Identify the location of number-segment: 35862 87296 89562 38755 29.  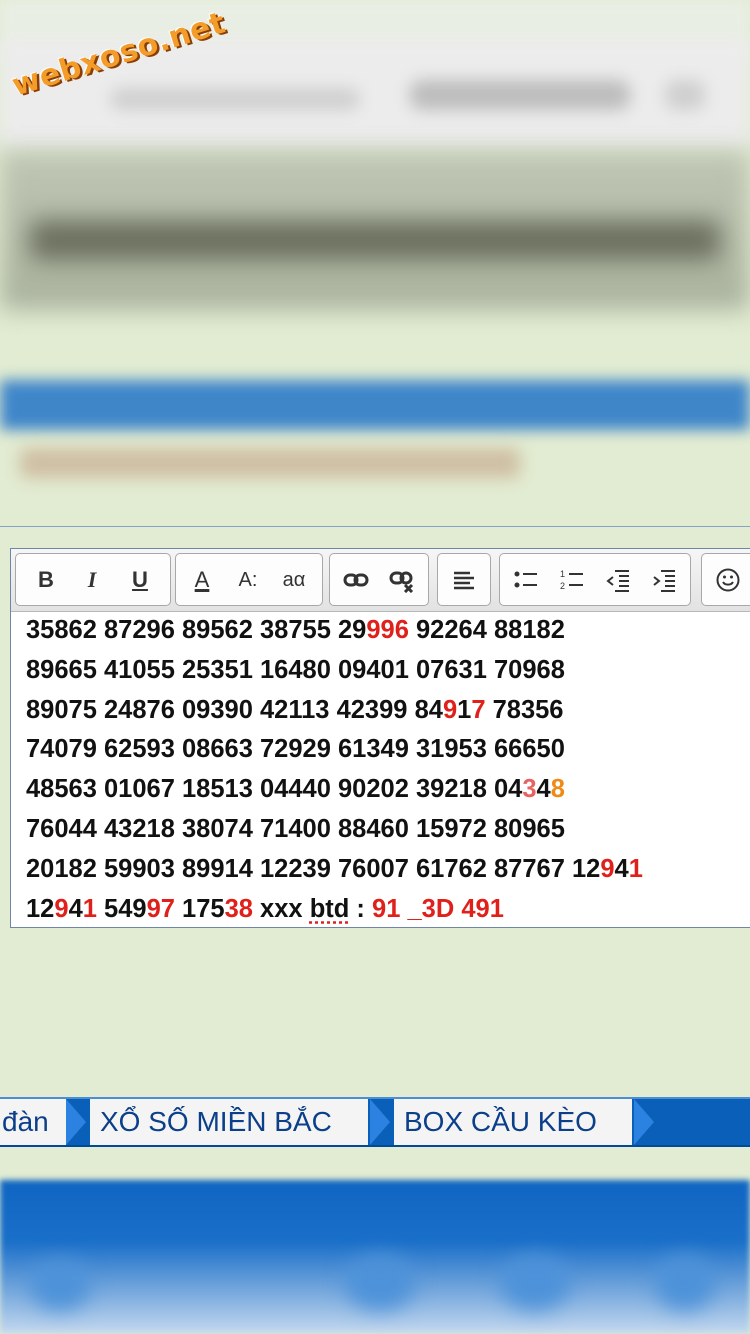
(196, 630).